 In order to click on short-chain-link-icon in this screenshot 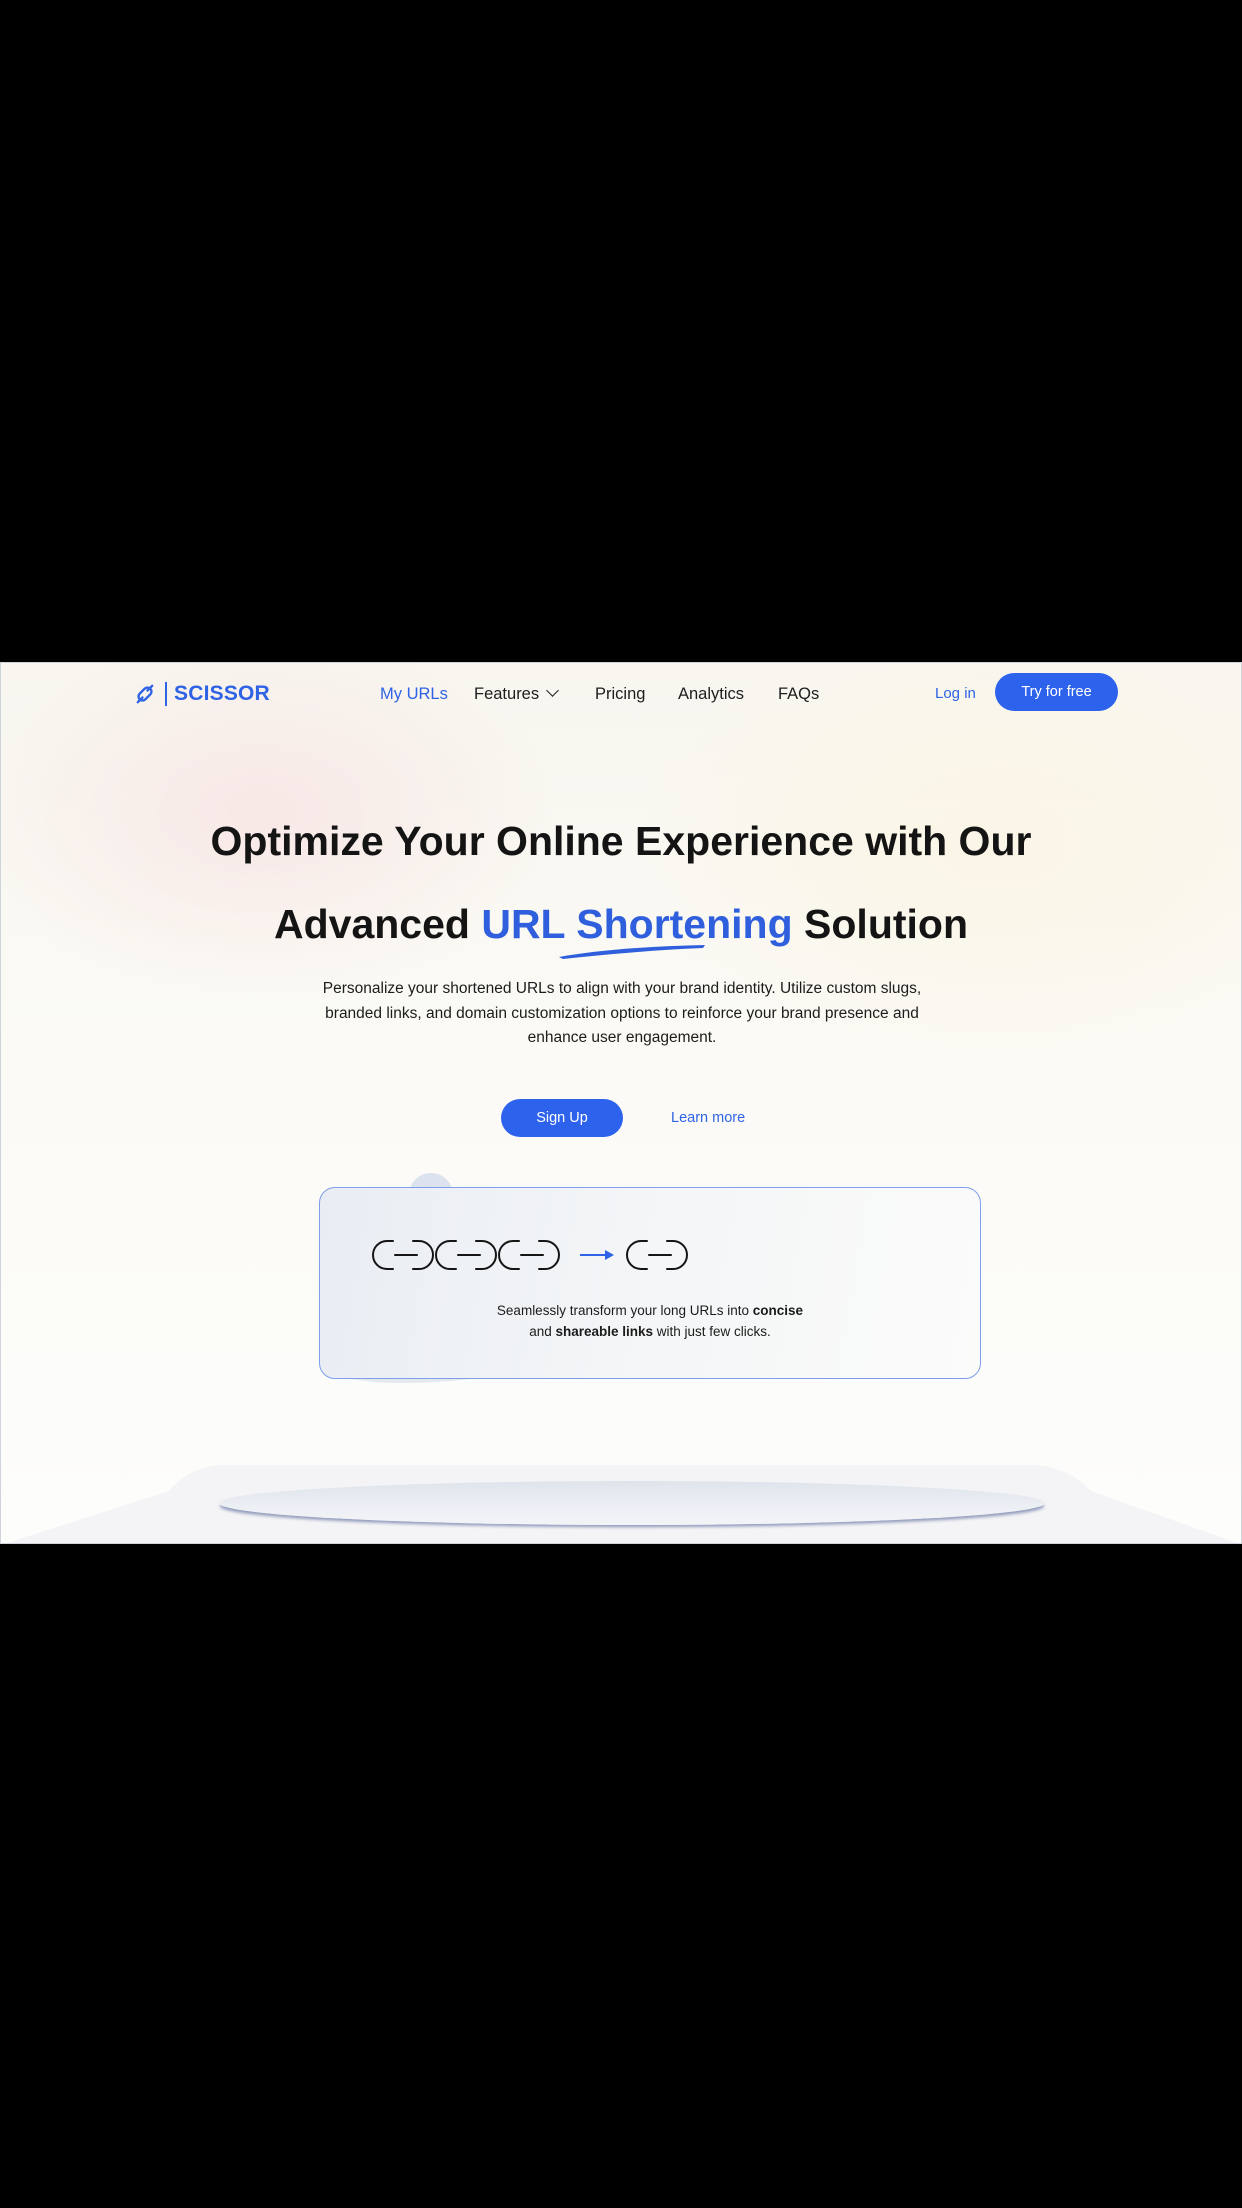, I will do `click(657, 1255)`.